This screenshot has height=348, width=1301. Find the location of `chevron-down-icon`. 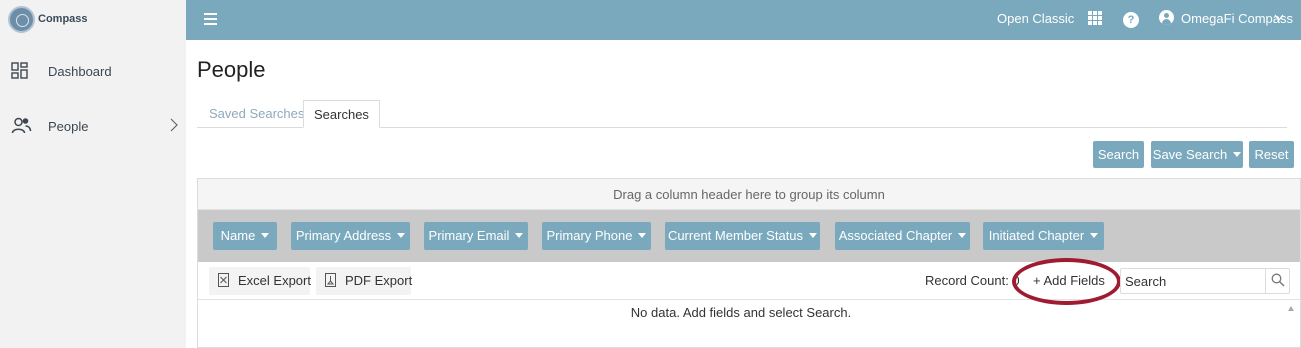

chevron-down-icon is located at coordinates (1279, 18).